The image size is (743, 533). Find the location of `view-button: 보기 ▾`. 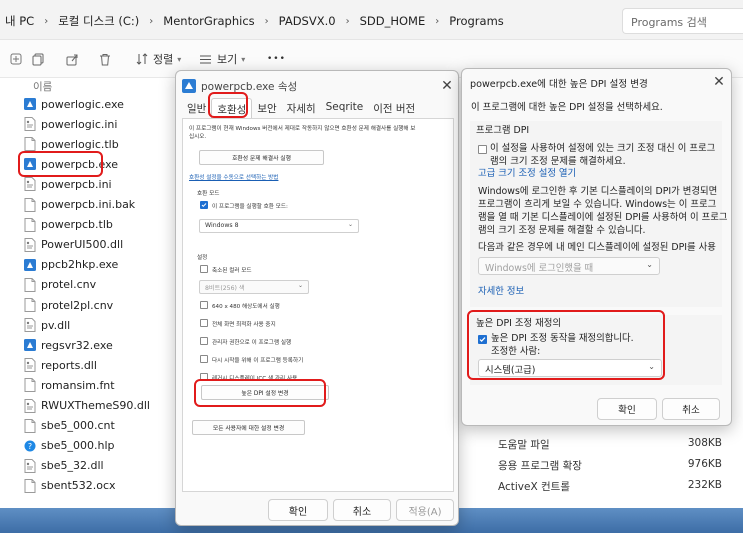

view-button: 보기 ▾ is located at coordinates (222, 59).